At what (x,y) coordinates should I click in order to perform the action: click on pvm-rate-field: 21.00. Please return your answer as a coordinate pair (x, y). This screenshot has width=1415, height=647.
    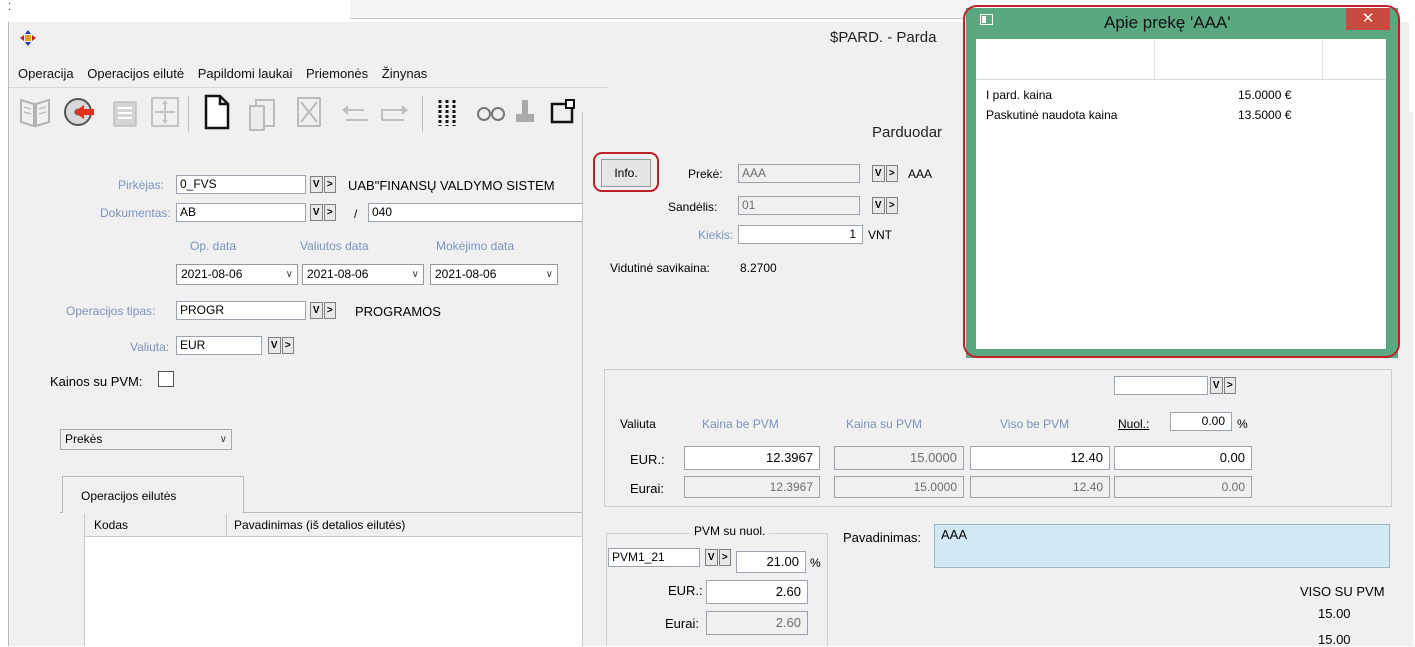
    Looking at the image, I should click on (771, 562).